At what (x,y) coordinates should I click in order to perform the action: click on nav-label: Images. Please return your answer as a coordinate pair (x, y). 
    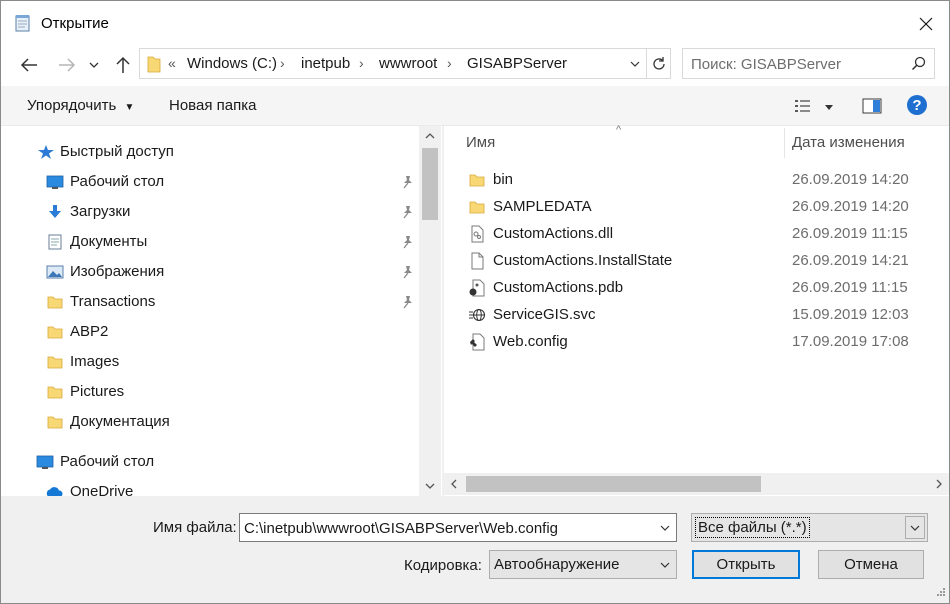
    Looking at the image, I should click on (95, 361).